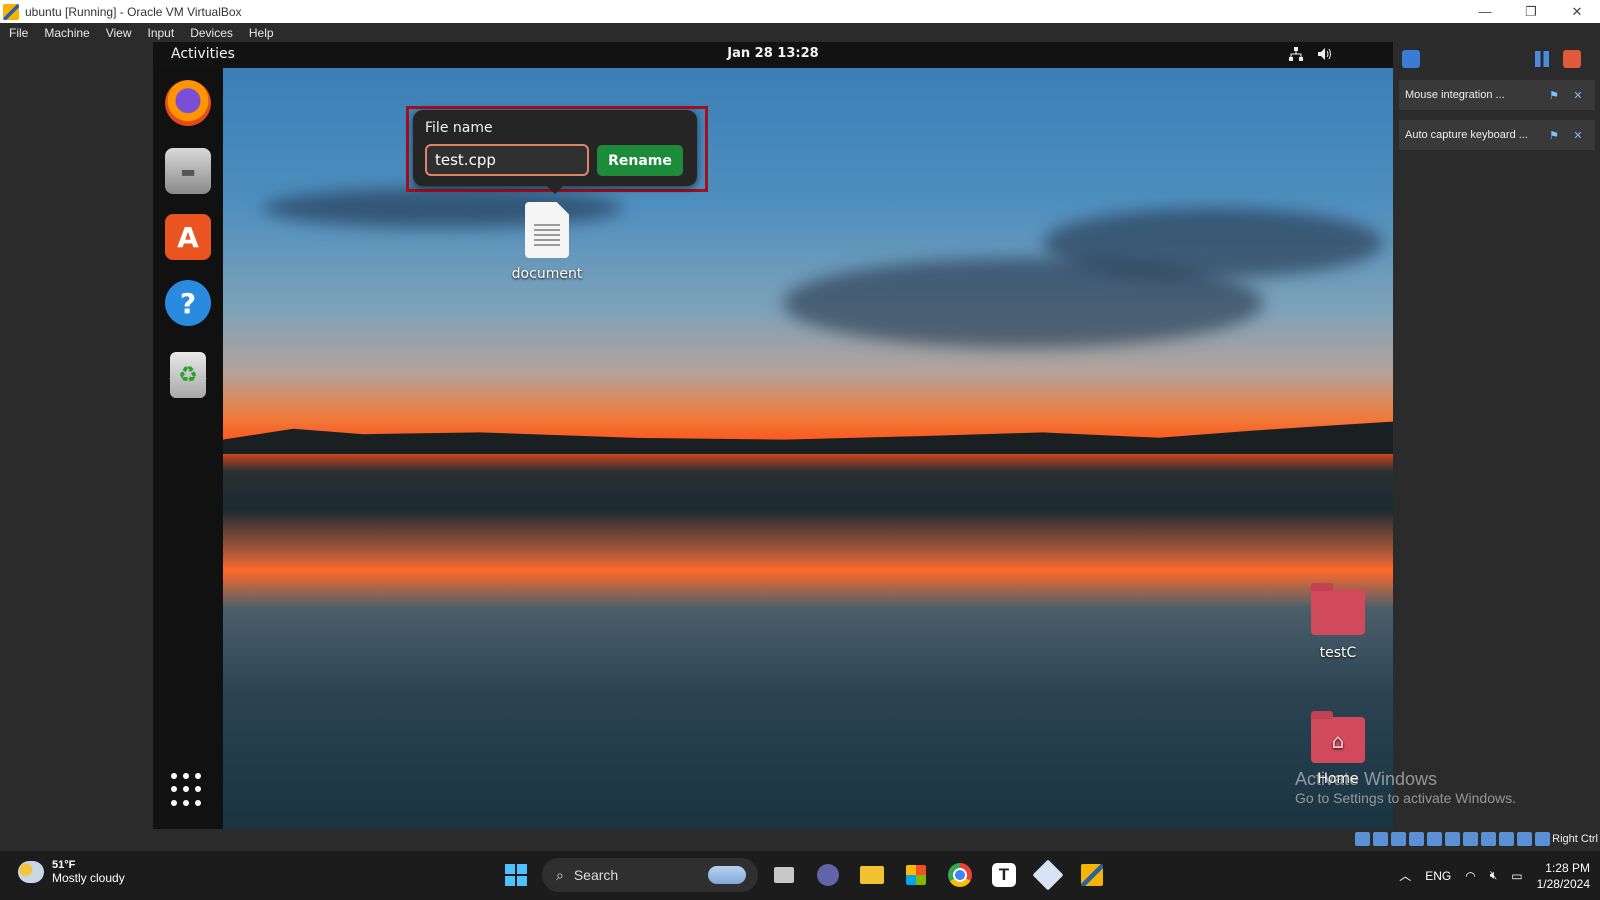 Image resolution: width=1600 pixels, height=900 pixels. I want to click on ubuntu-dock: ▬ A ? ♻, so click(188, 448).